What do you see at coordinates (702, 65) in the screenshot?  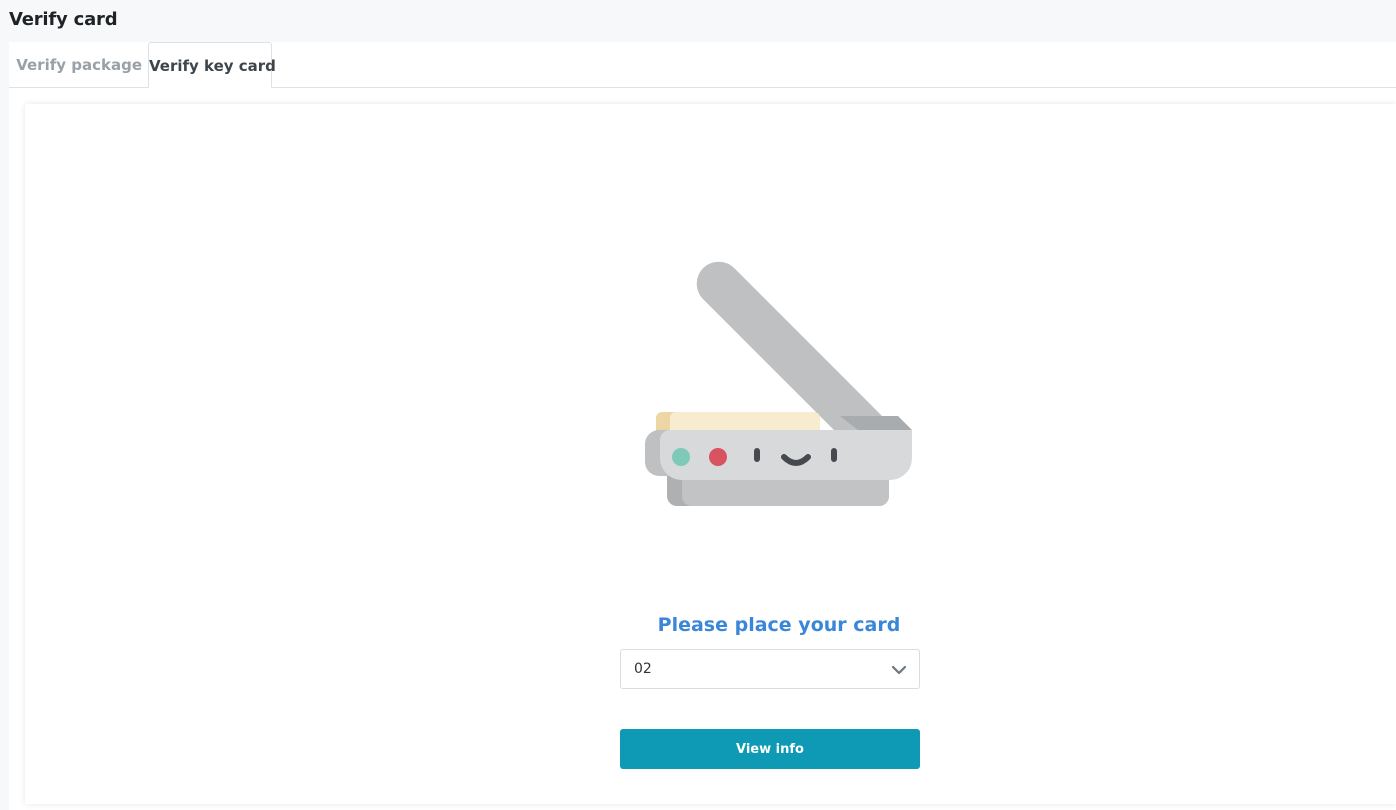 I see `tab-bar: Verify package Verify key card` at bounding box center [702, 65].